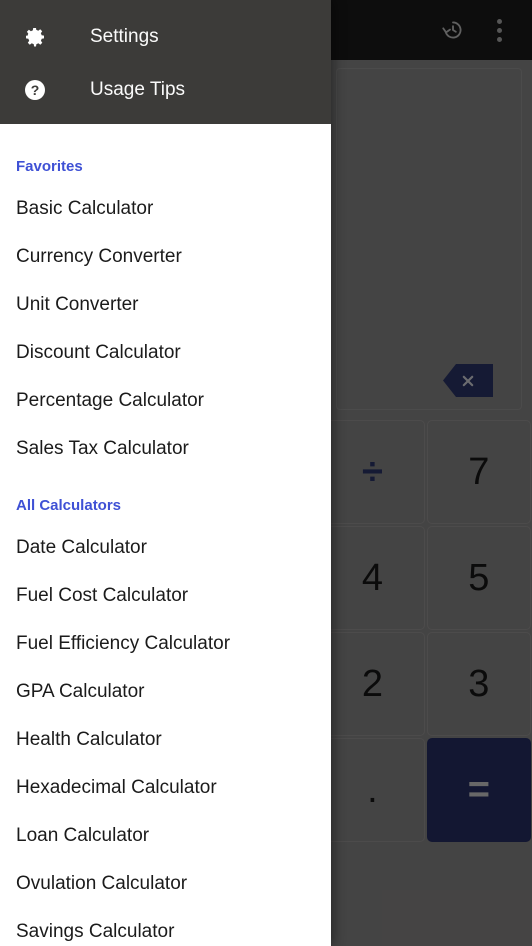 This screenshot has width=532, height=946. I want to click on nav-item-loan-calculator: Loan Calculator, so click(165, 836).